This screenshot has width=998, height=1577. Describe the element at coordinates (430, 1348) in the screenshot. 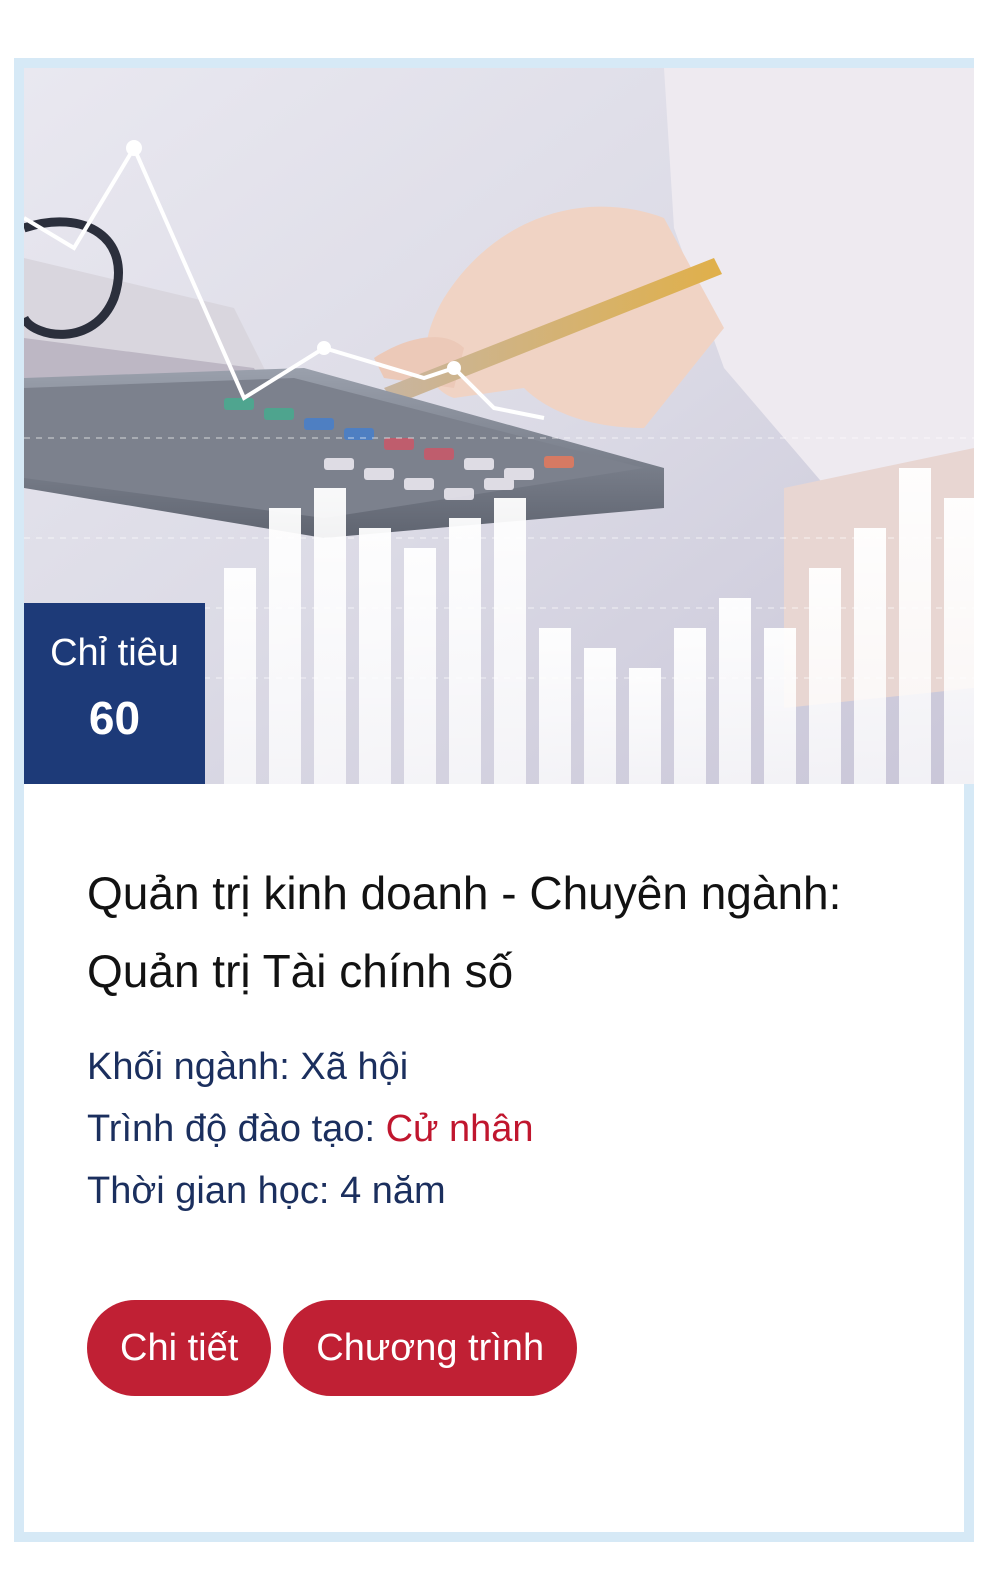

I see `program-button: Chương trình` at that location.